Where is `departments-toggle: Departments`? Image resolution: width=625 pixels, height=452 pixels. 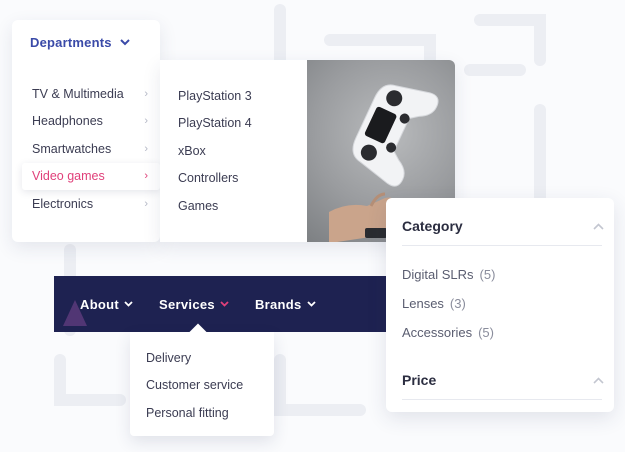 departments-toggle: Departments is located at coordinates (80, 42).